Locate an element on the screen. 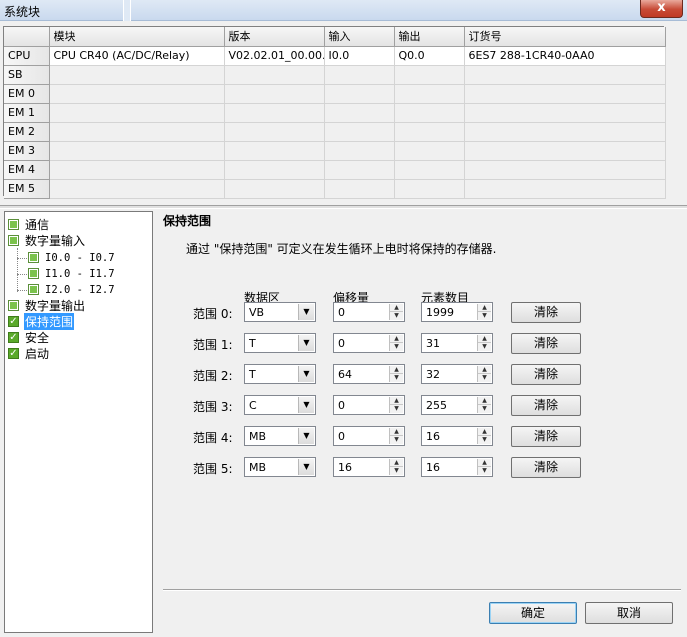  table-row: EM 1 is located at coordinates (335, 113).